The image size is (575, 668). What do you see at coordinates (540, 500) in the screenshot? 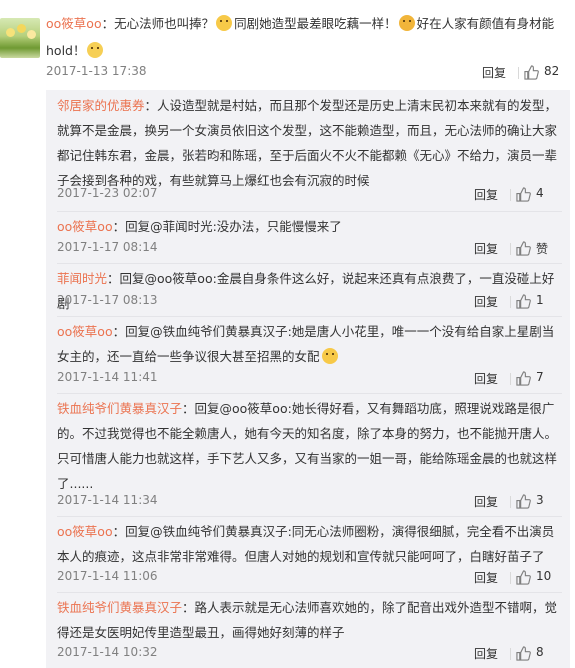
I see `like-count: 3` at bounding box center [540, 500].